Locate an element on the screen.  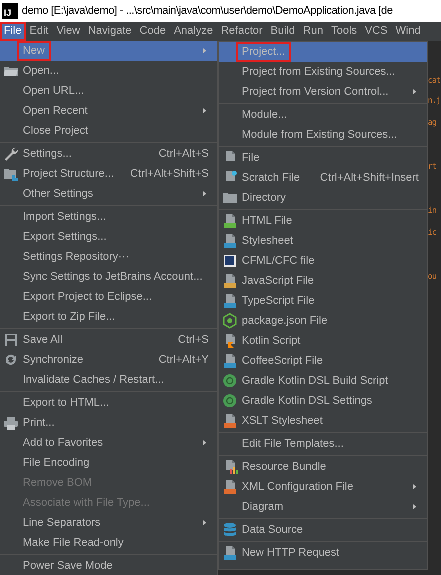
shortcut-text: Ctrl+Alt+Y is located at coordinates (183, 360).